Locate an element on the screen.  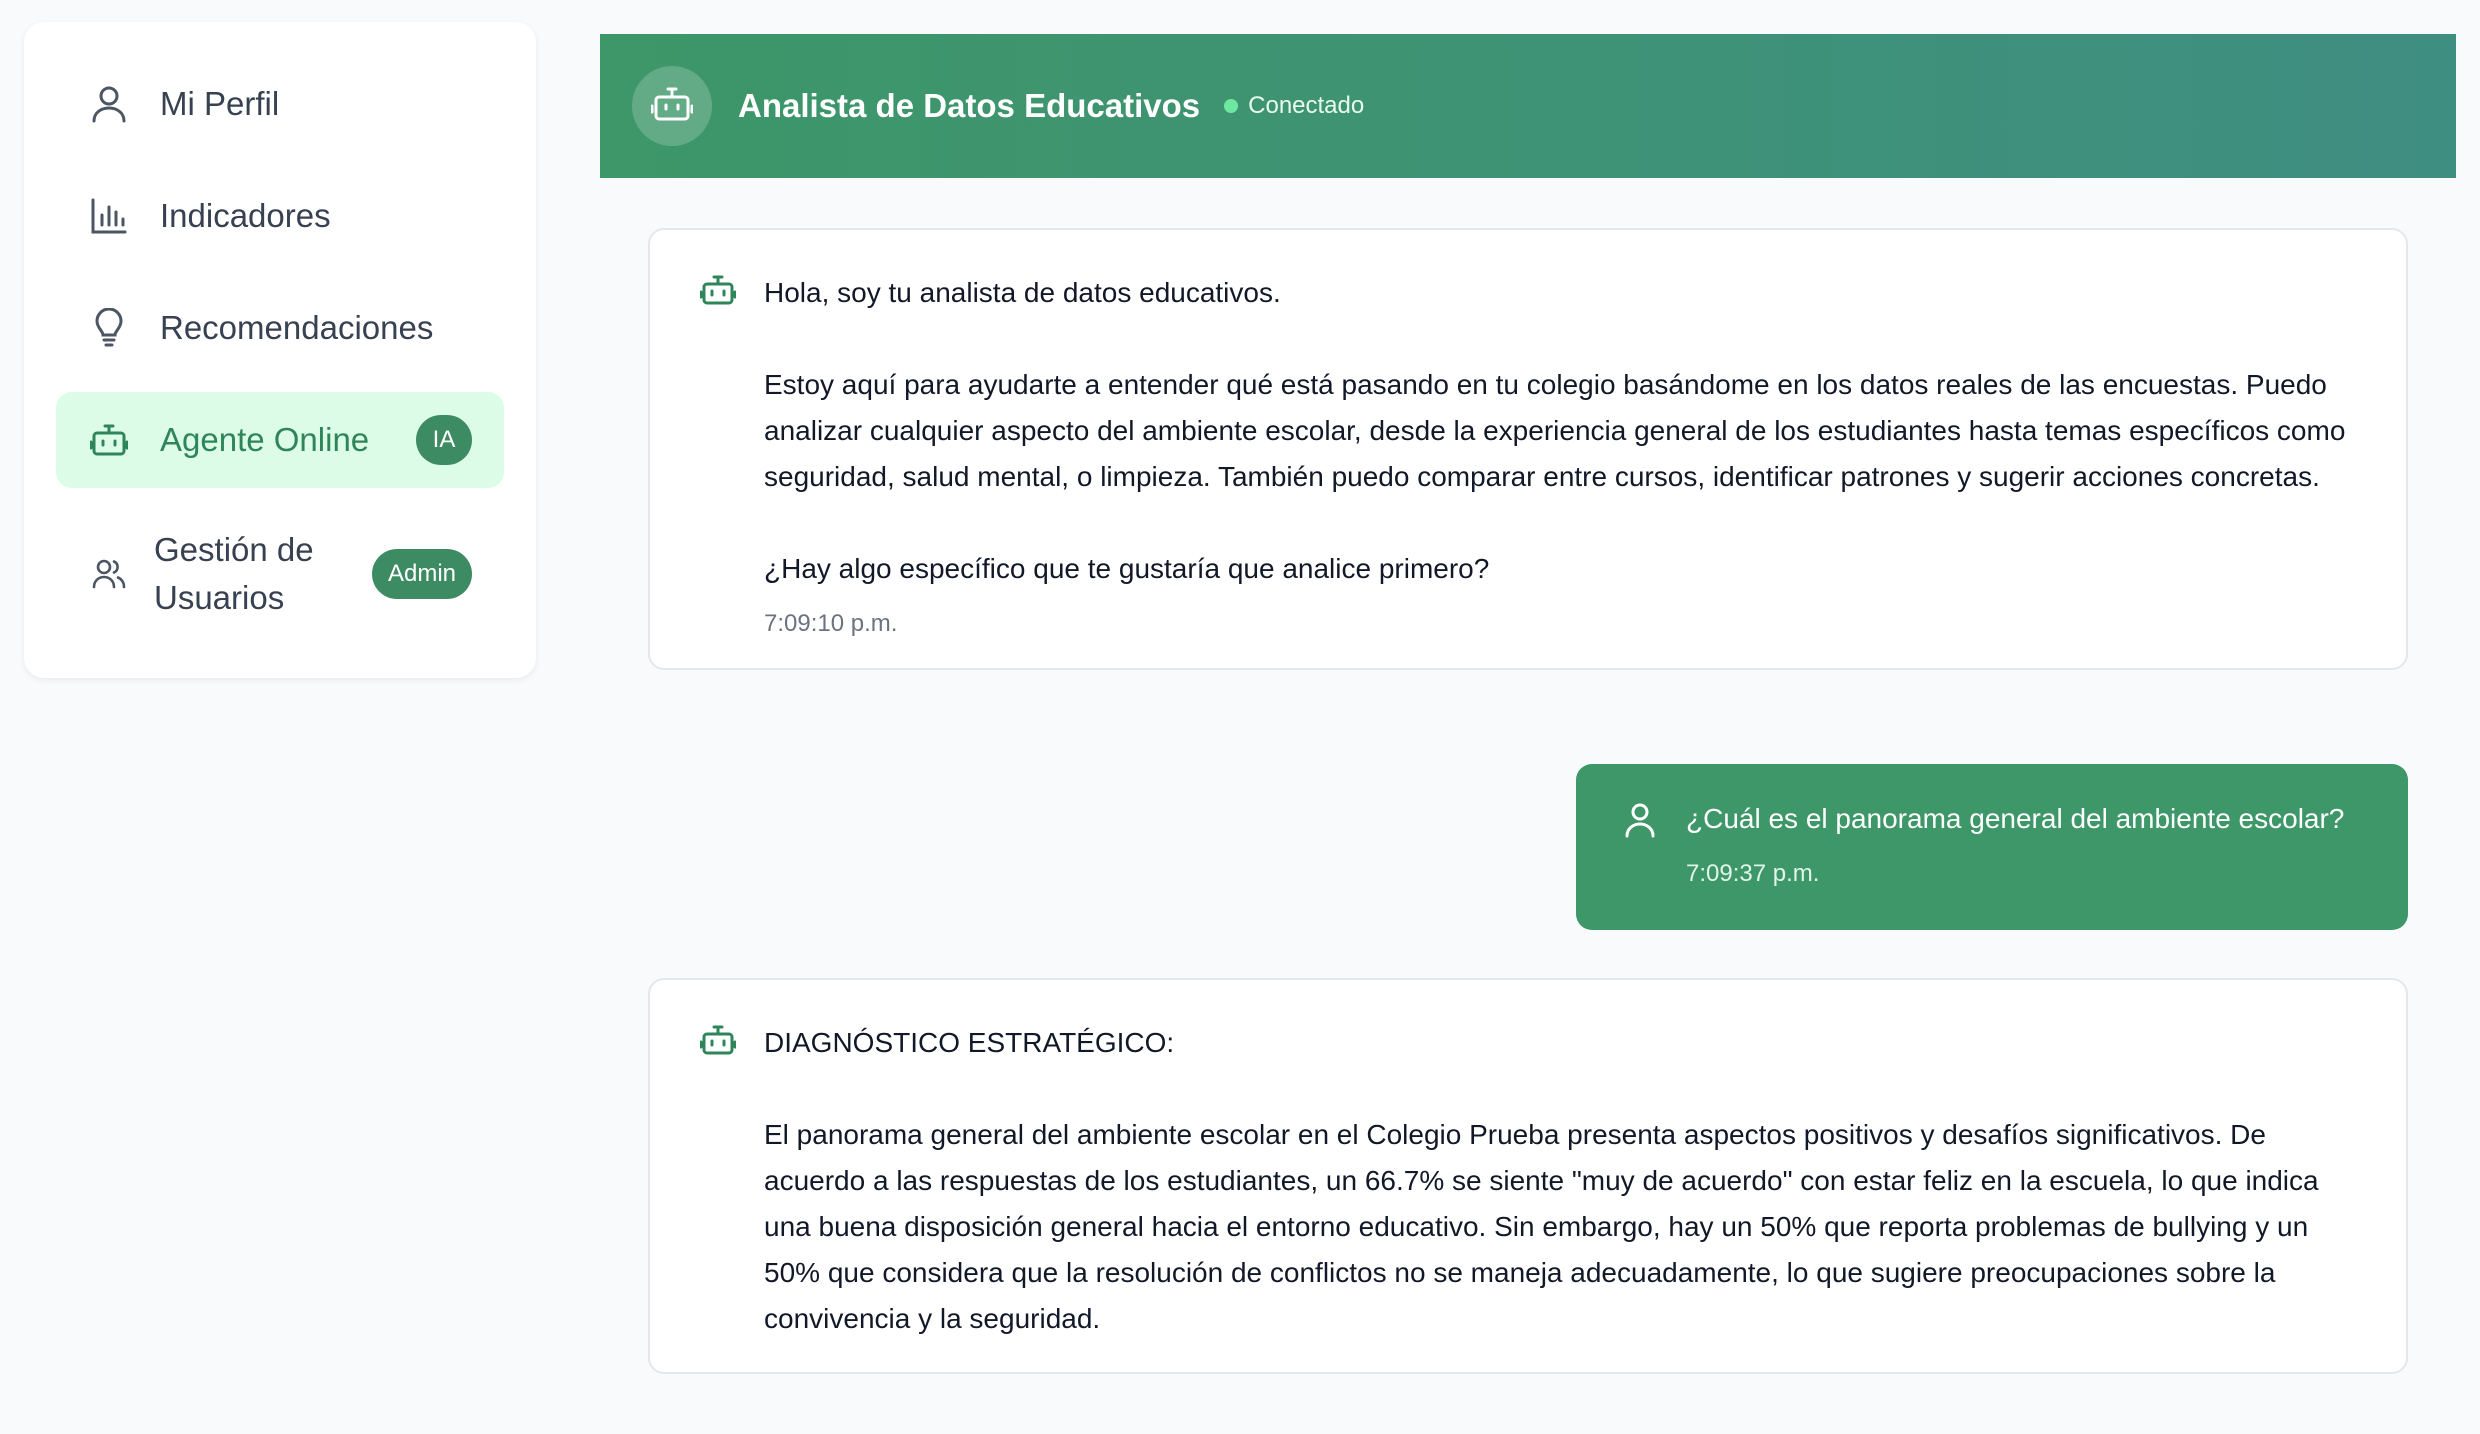
connection-status: Conectado is located at coordinates (1294, 106).